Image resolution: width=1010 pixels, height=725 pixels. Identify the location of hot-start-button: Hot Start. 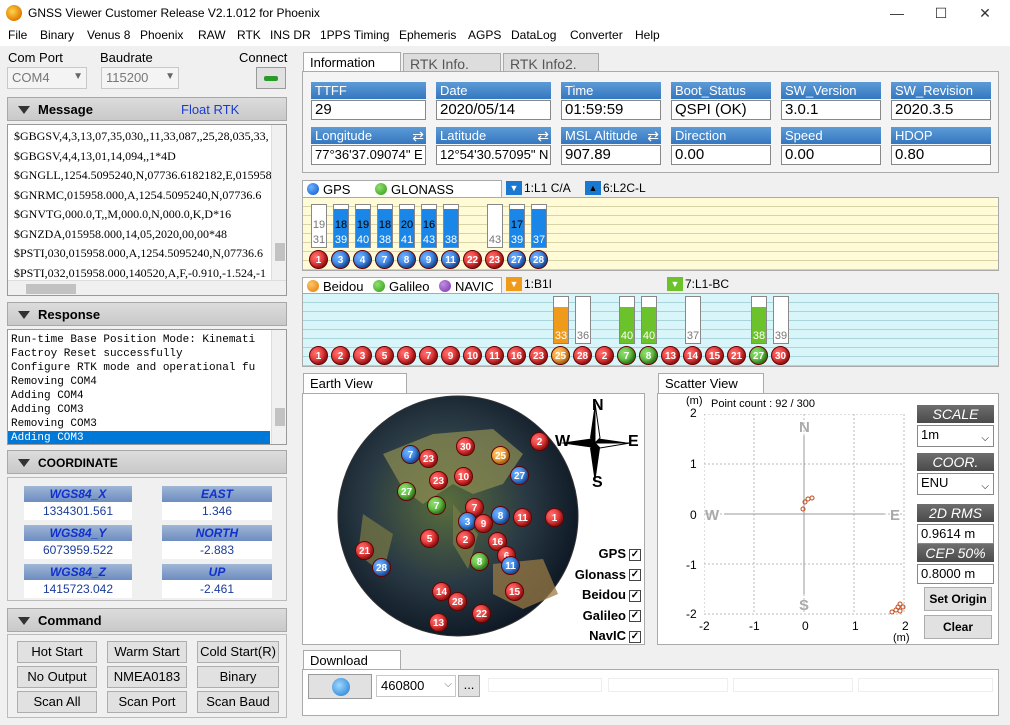
(57, 652).